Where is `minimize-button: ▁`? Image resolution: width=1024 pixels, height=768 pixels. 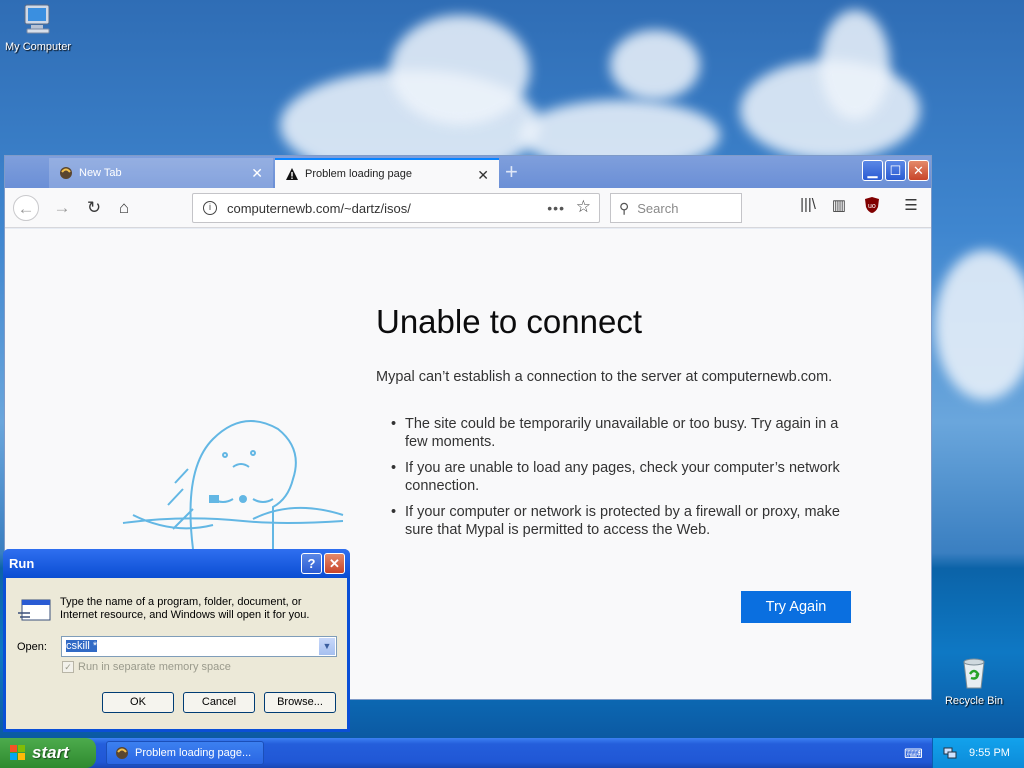
minimize-button: ▁ is located at coordinates (872, 170).